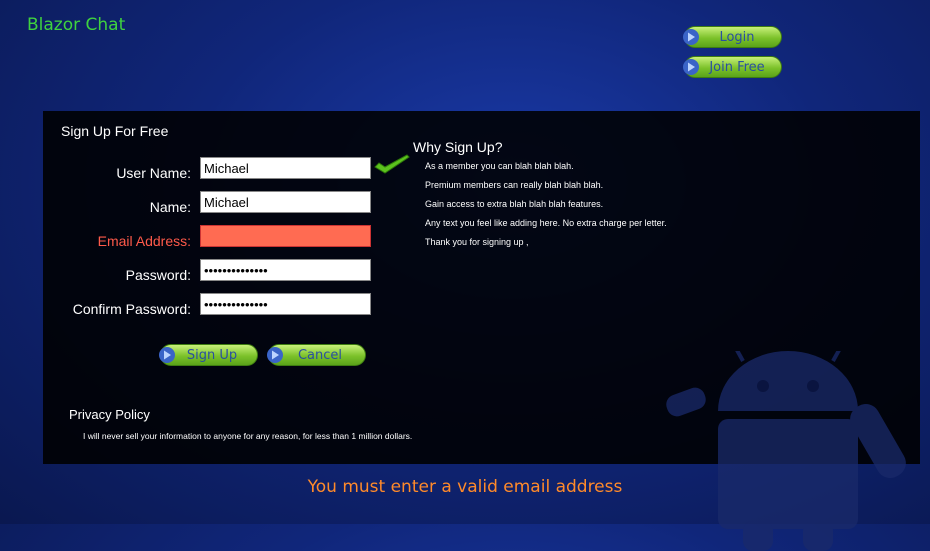  I want to click on login-button: Login, so click(732, 37).